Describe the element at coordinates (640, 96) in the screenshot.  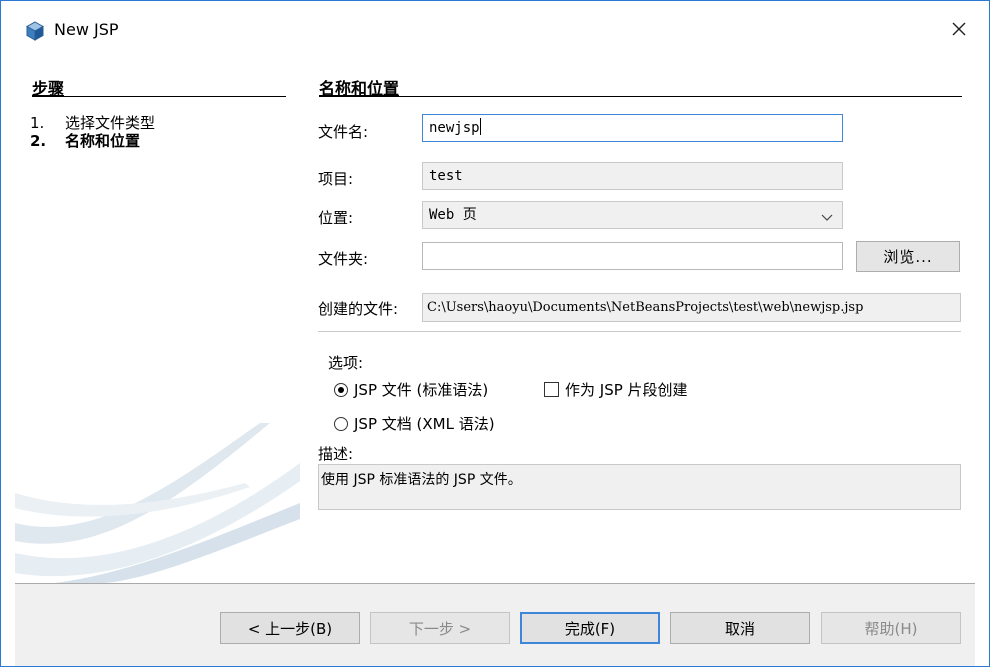
I see `section-divider` at that location.